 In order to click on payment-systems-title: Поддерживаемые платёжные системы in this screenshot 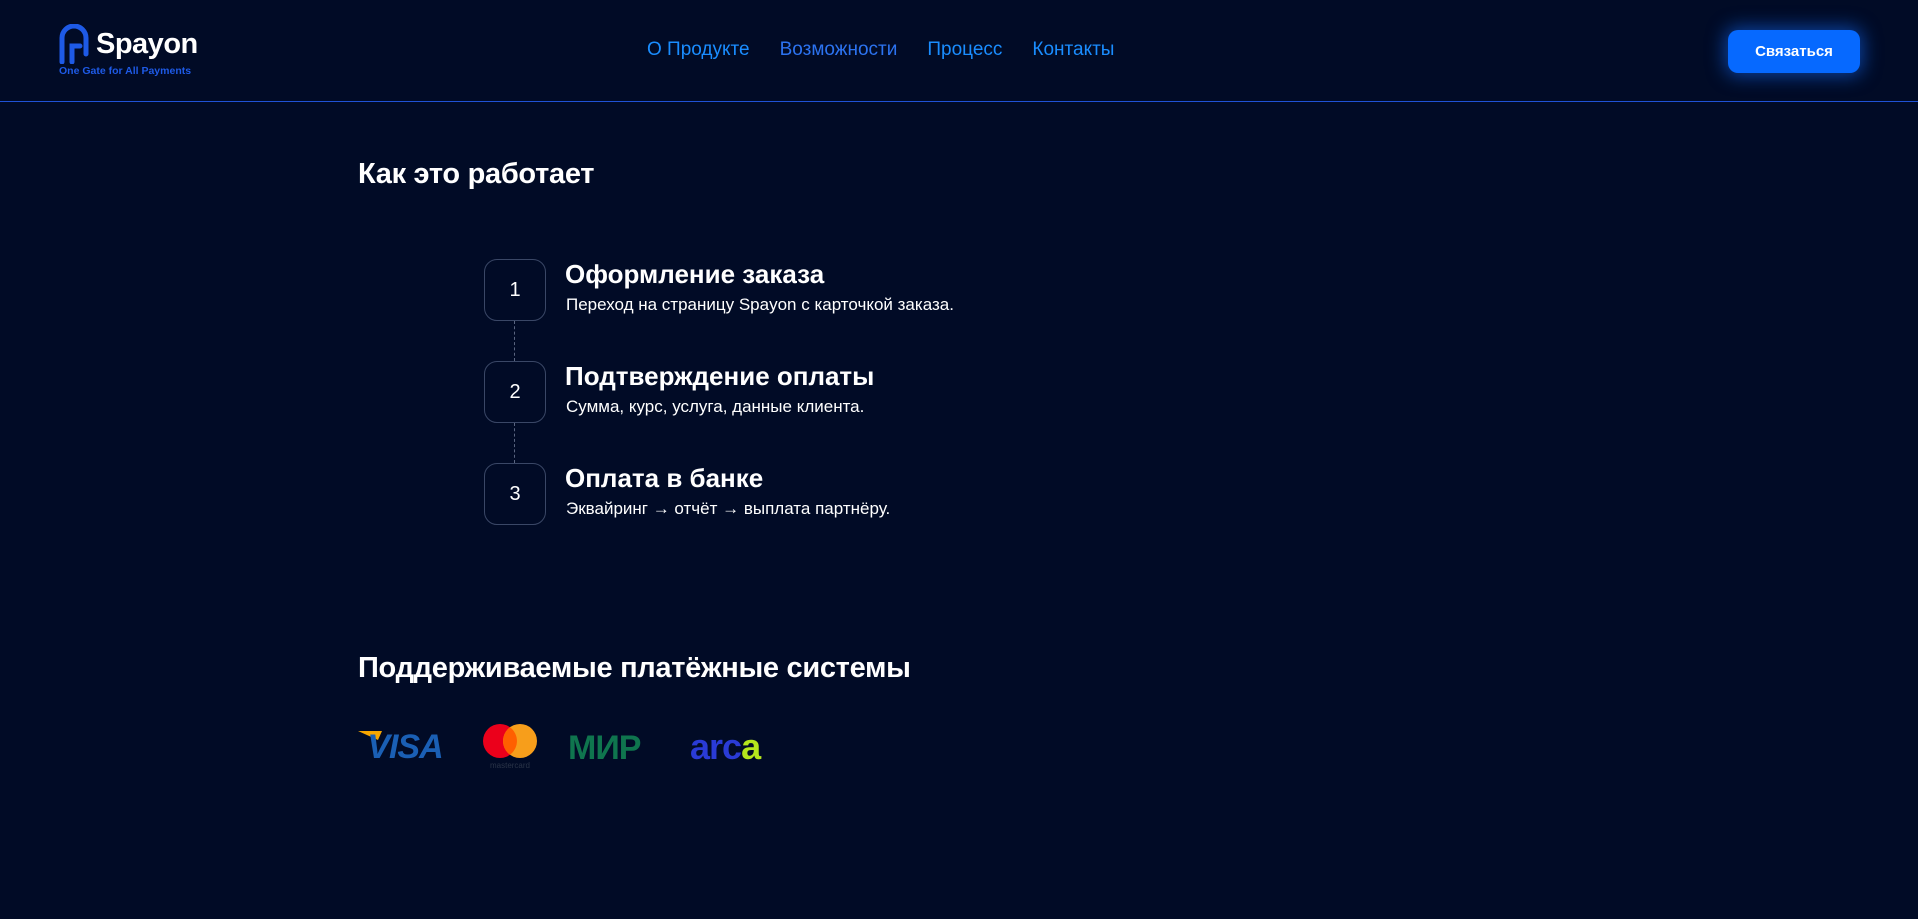, I will do `click(634, 668)`.